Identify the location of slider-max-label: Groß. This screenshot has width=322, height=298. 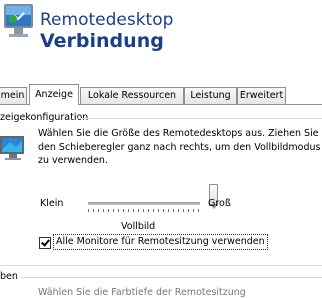
(219, 203).